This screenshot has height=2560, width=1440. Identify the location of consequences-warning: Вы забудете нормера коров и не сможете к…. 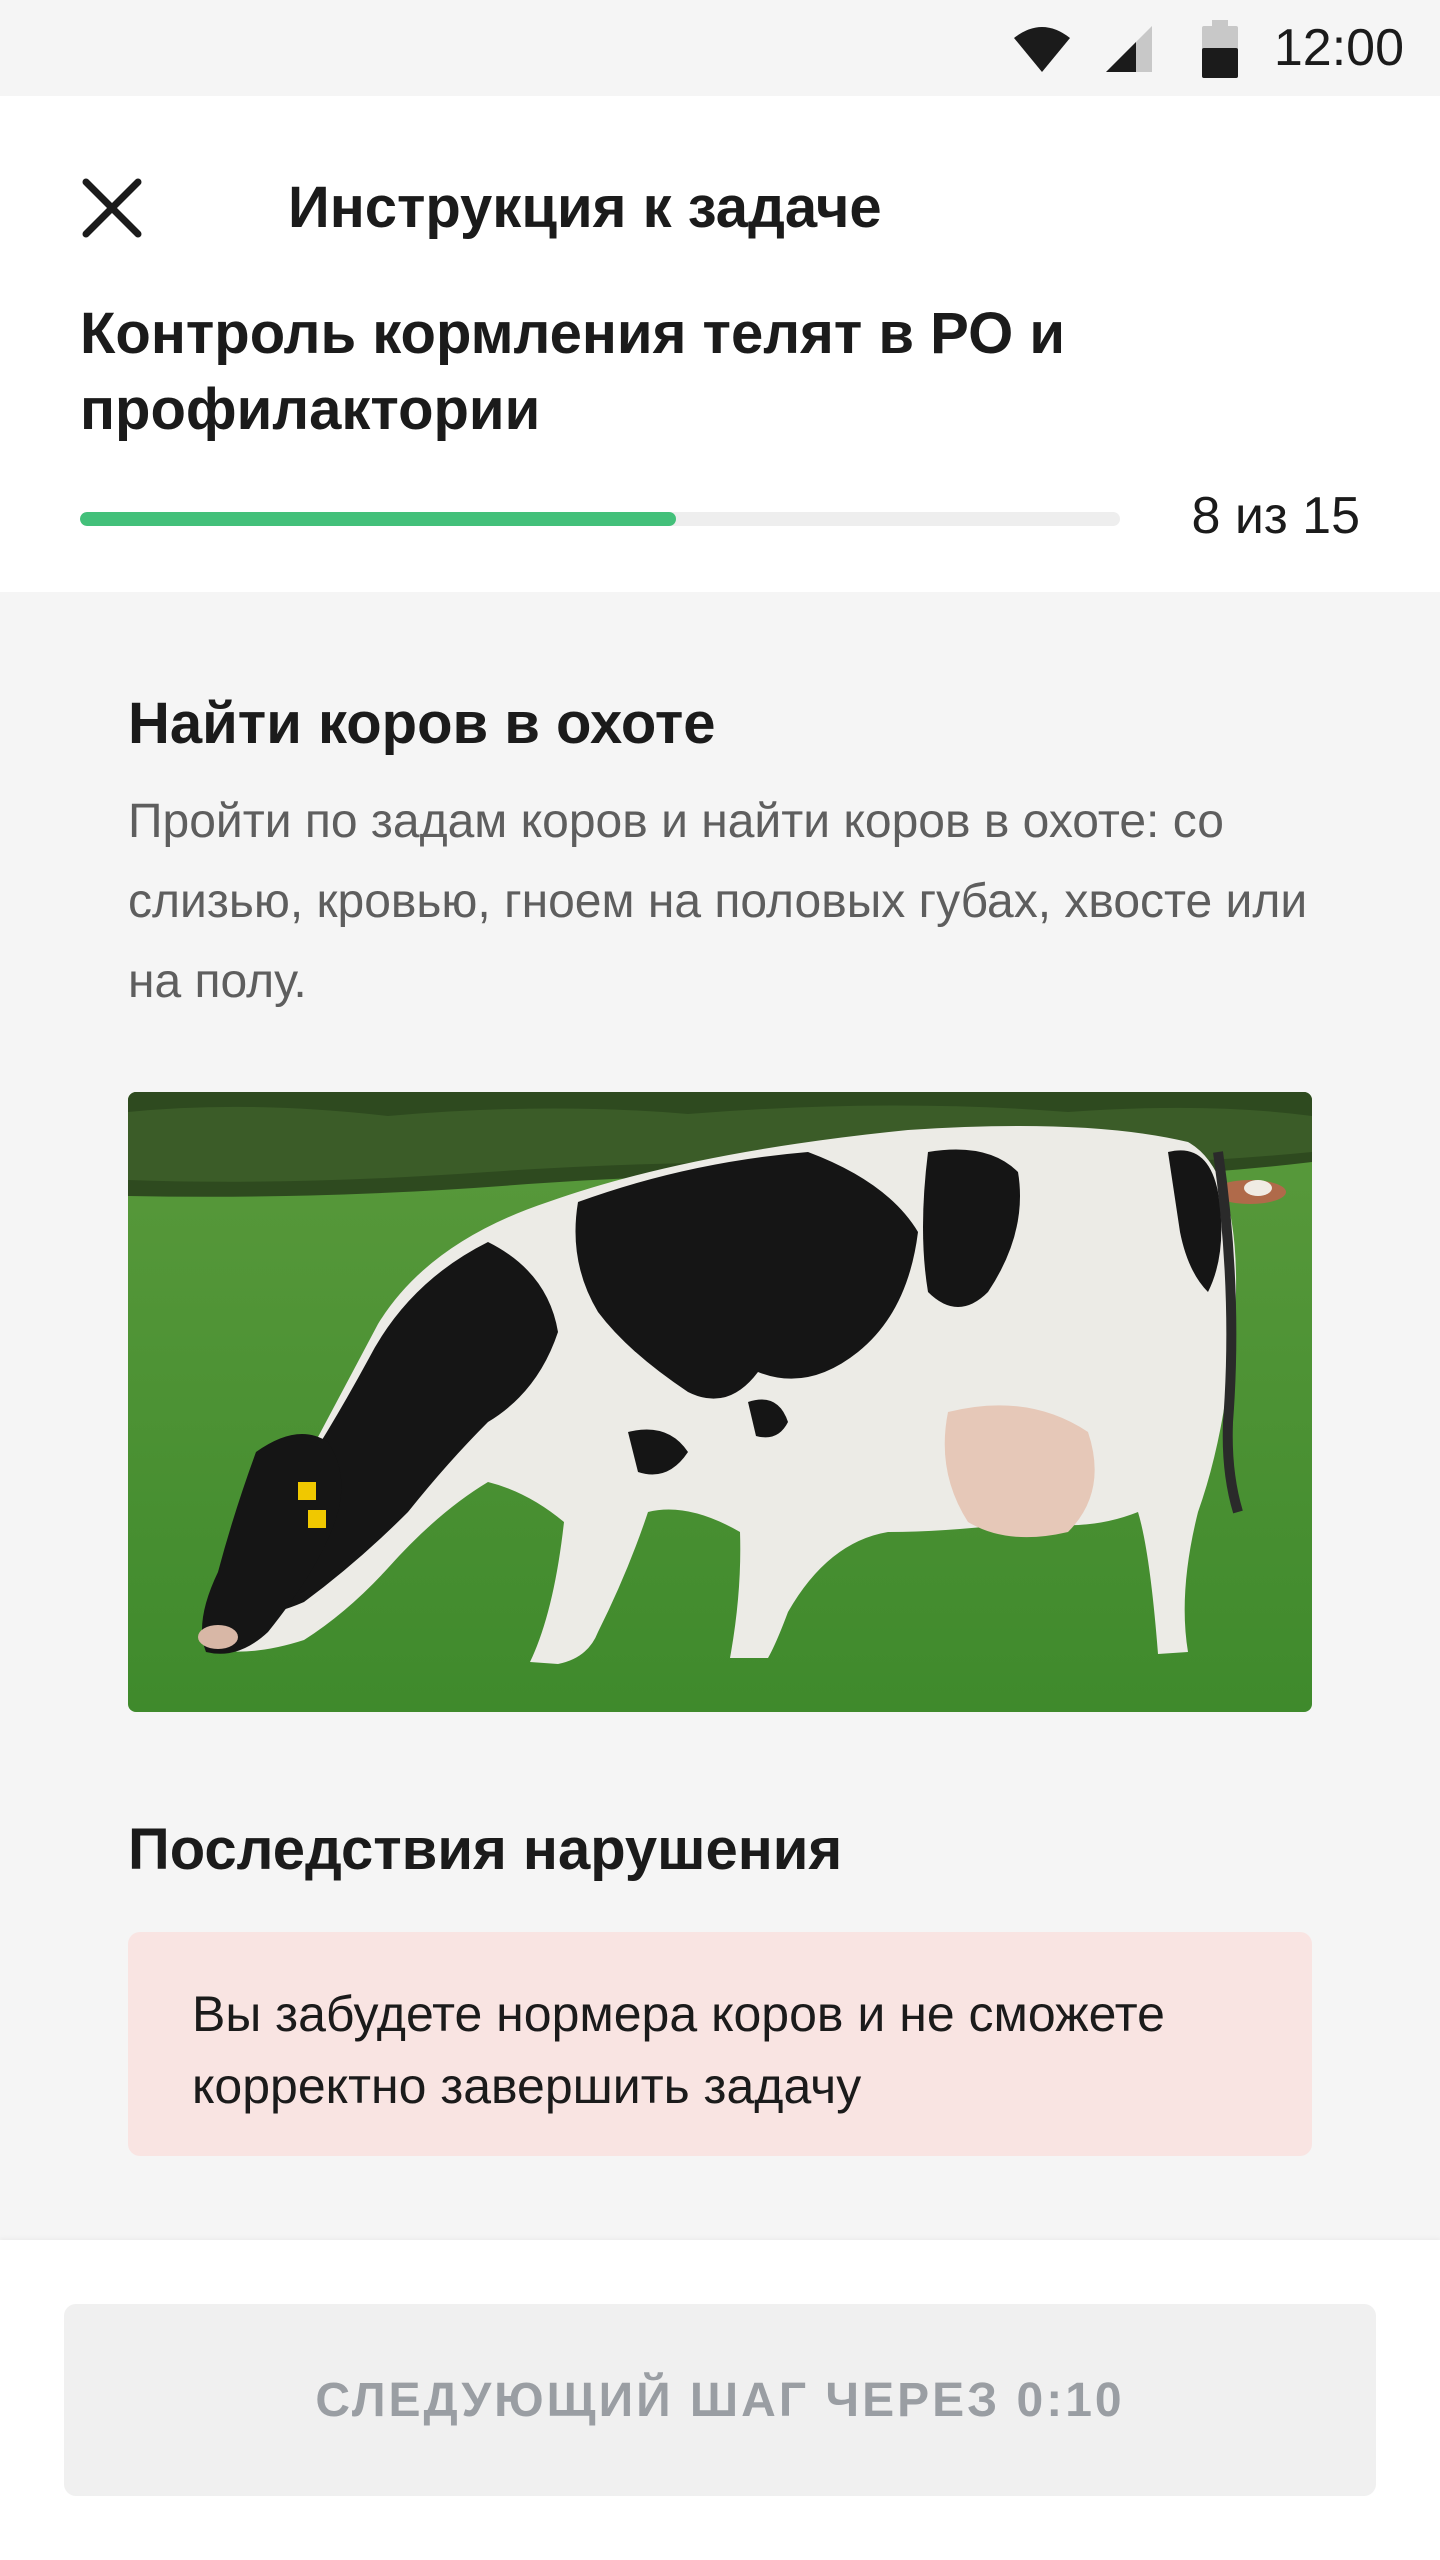
(720, 2044).